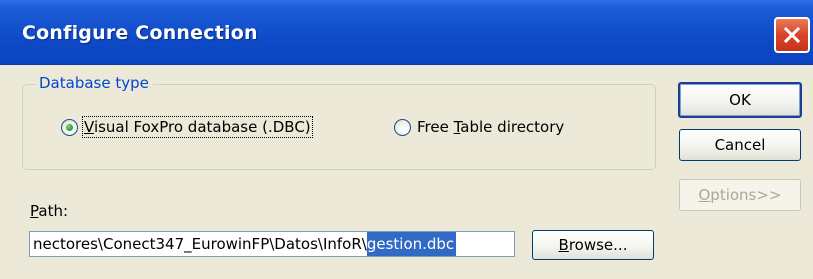 The width and height of the screenshot is (813, 279). I want to click on window-title: Configure Connection, so click(140, 33).